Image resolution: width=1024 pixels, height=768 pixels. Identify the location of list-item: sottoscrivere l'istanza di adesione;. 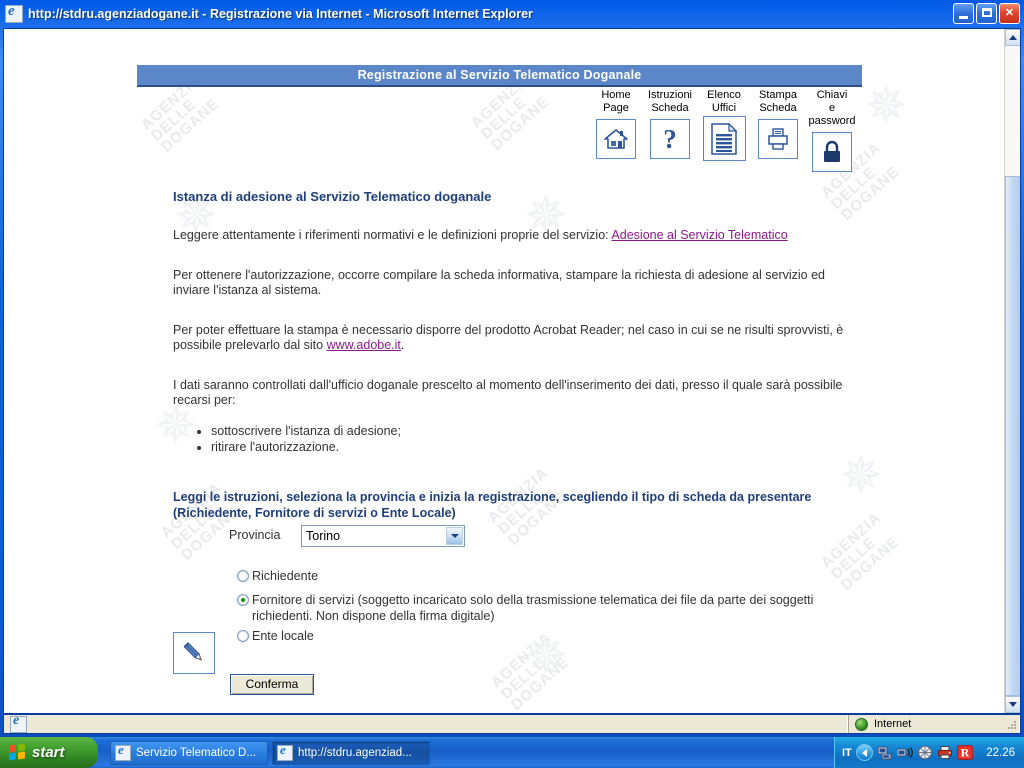
(537, 431).